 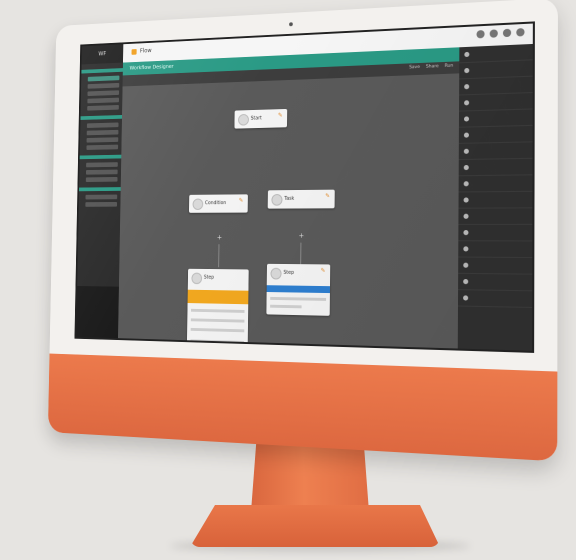 I want to click on right-panel, so click(x=495, y=197).